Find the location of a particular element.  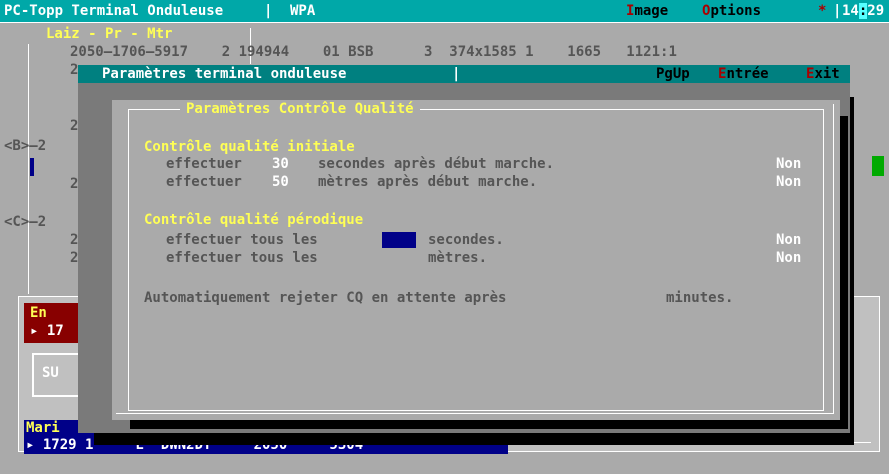

entree-button: Entrée is located at coordinates (743, 74).